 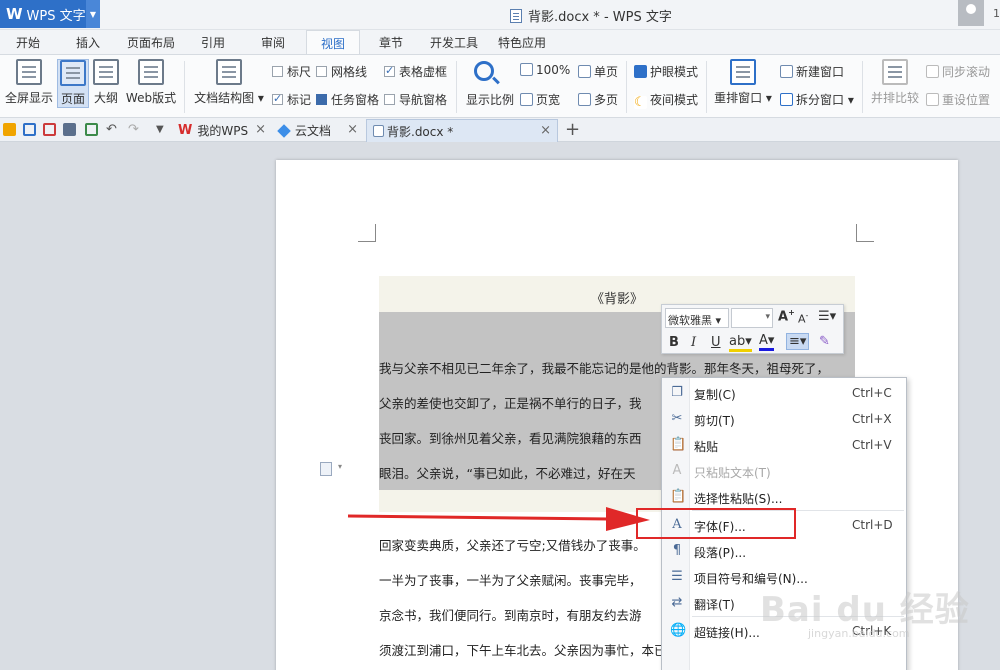 I want to click on table-grid-label: 表格虚框, so click(x=423, y=72).